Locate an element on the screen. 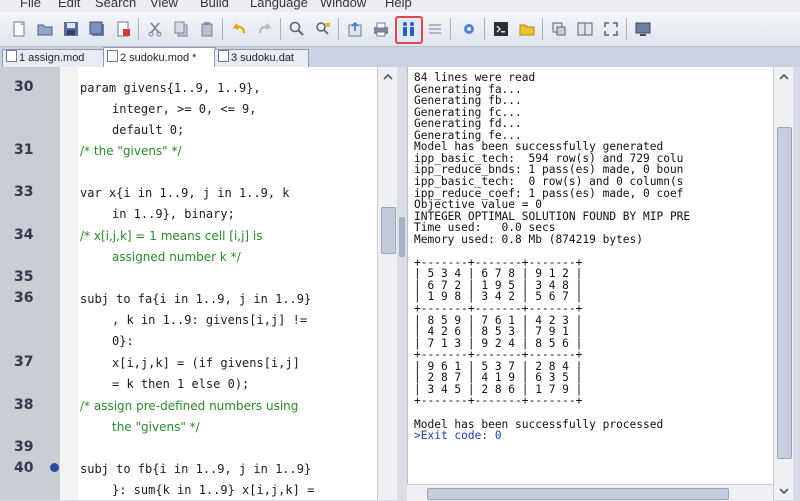 The image size is (800, 501). line-number: 35 is located at coordinates (24, 277).